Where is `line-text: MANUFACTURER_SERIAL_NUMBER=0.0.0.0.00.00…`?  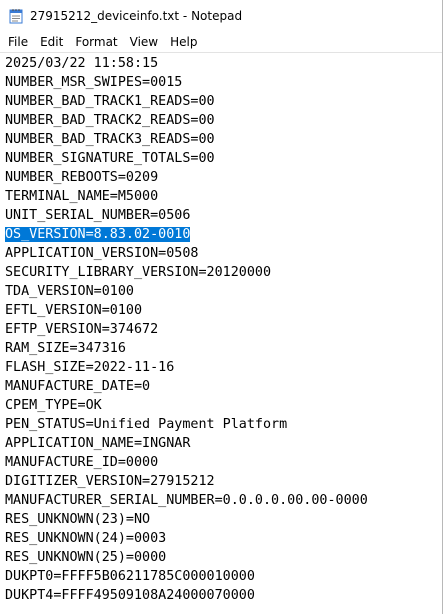
line-text: MANUFACTURER_SERIAL_NUMBER=0.0.0.0.00.00… is located at coordinates (186, 500).